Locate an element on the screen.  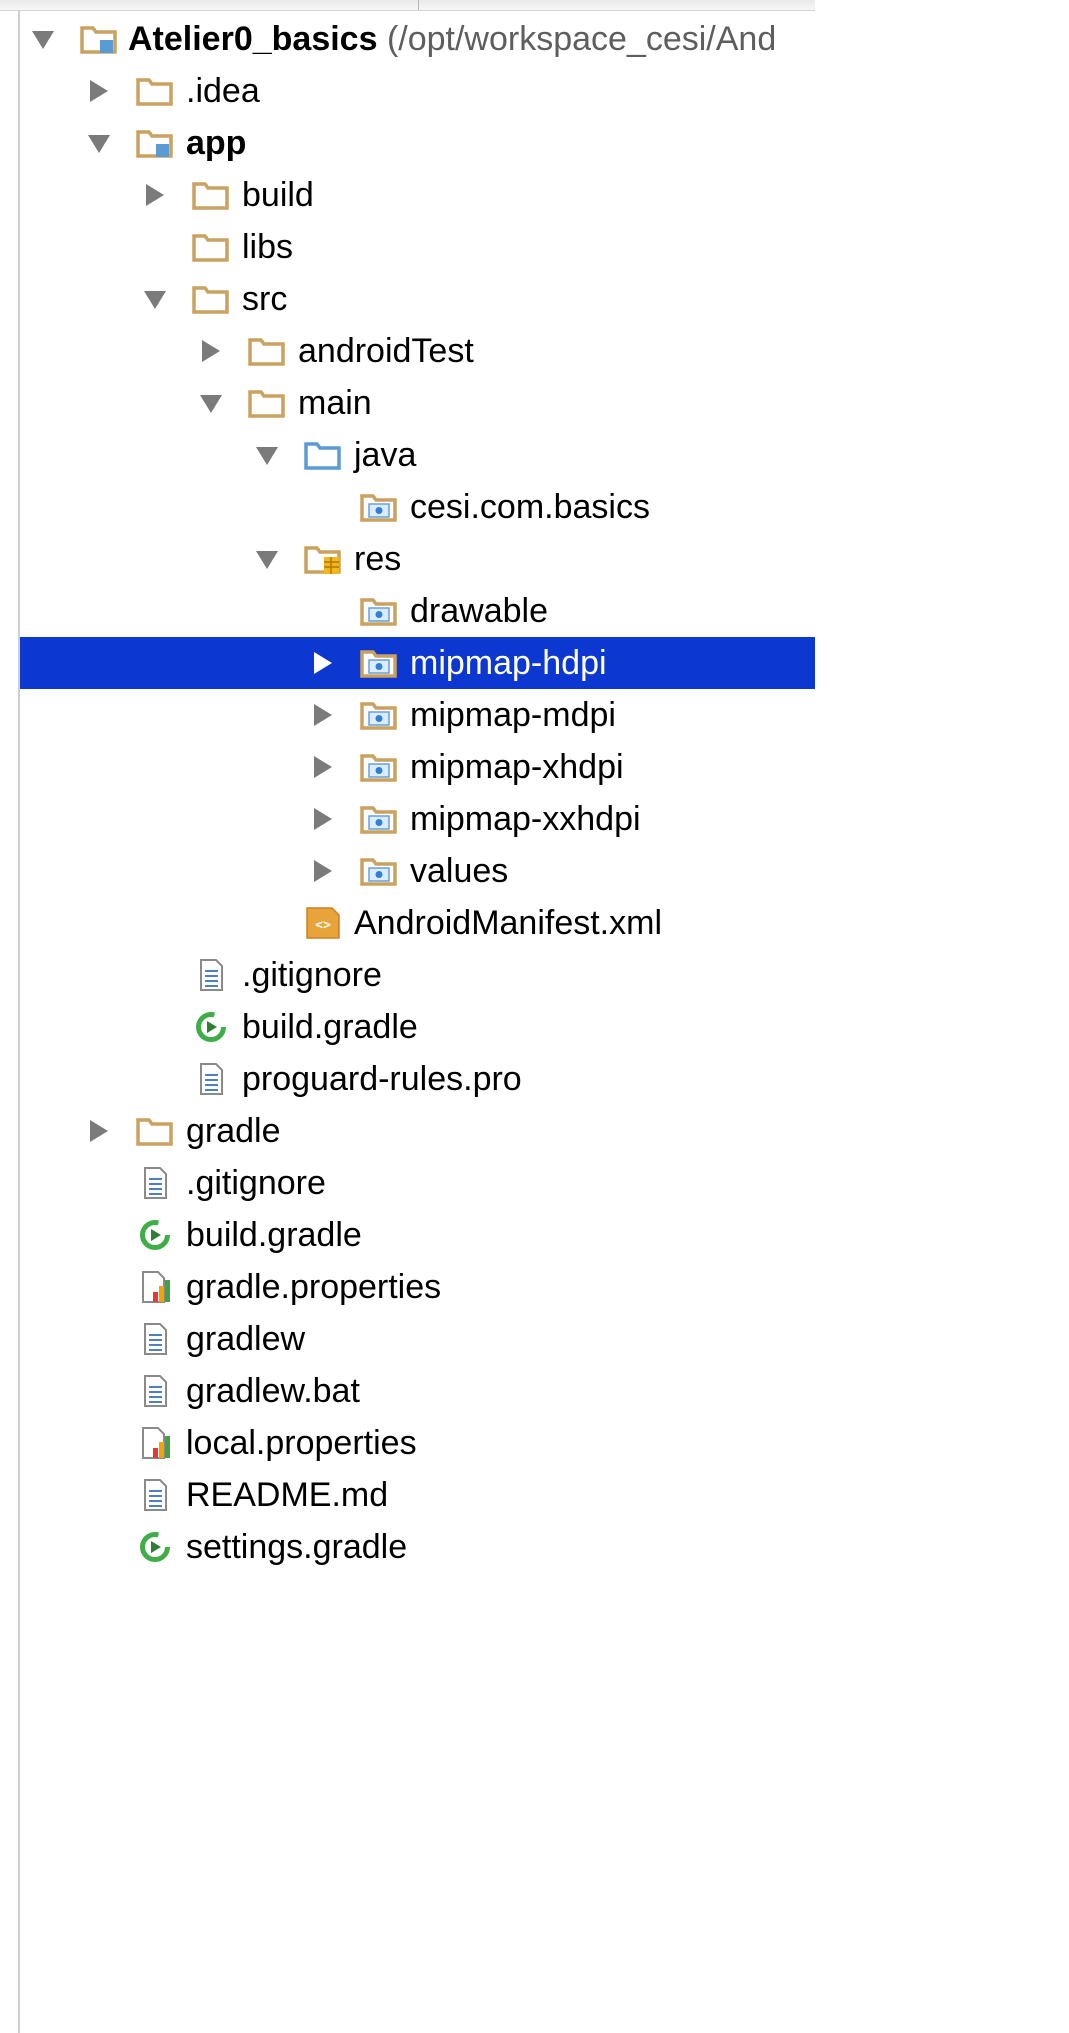
tree-row-label: cesi.com.basics is located at coordinates (530, 507).